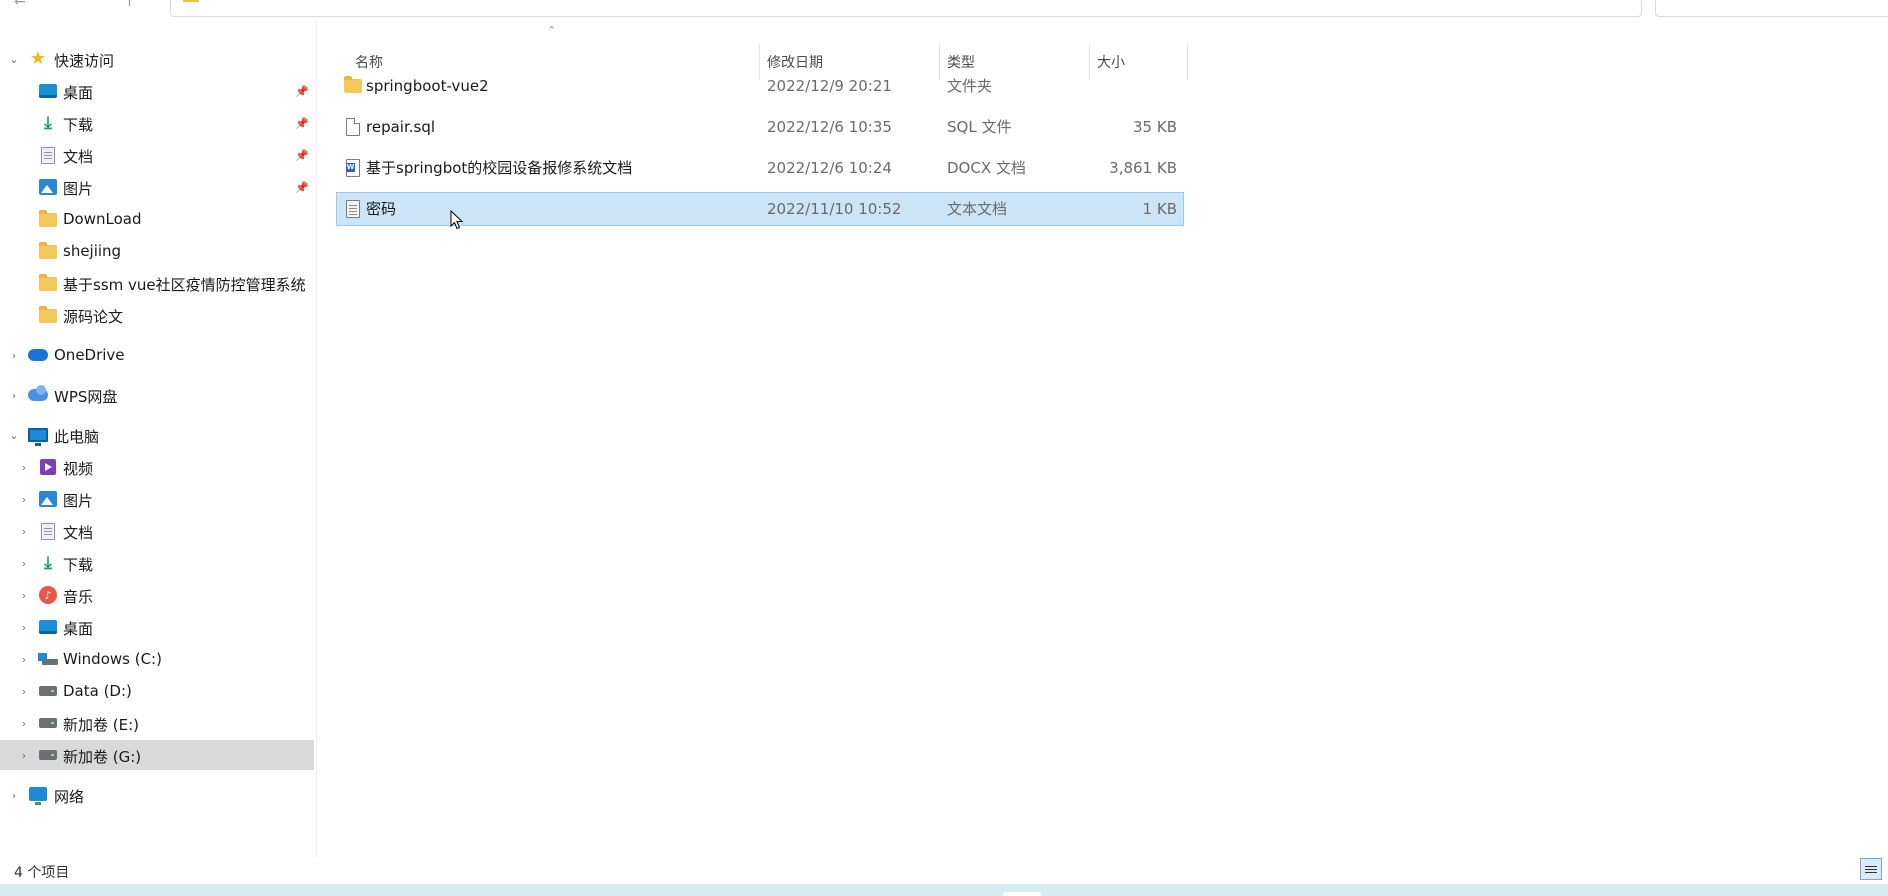  What do you see at coordinates (157, 123) in the screenshot?
I see `nav-item-downloads: ⤓ 下载 📌` at bounding box center [157, 123].